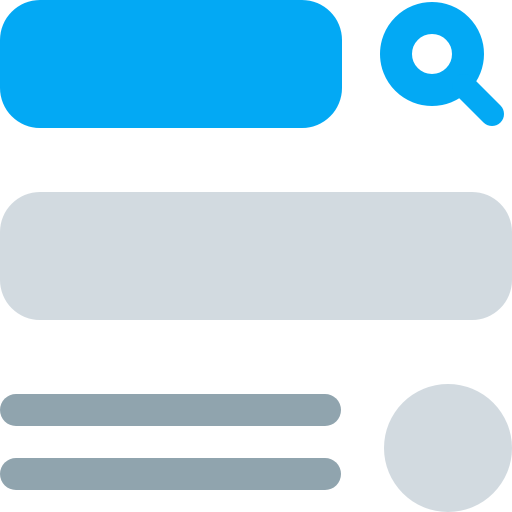 This screenshot has height=512, width=512. I want to click on search-icon-handle, so click(478, 100).